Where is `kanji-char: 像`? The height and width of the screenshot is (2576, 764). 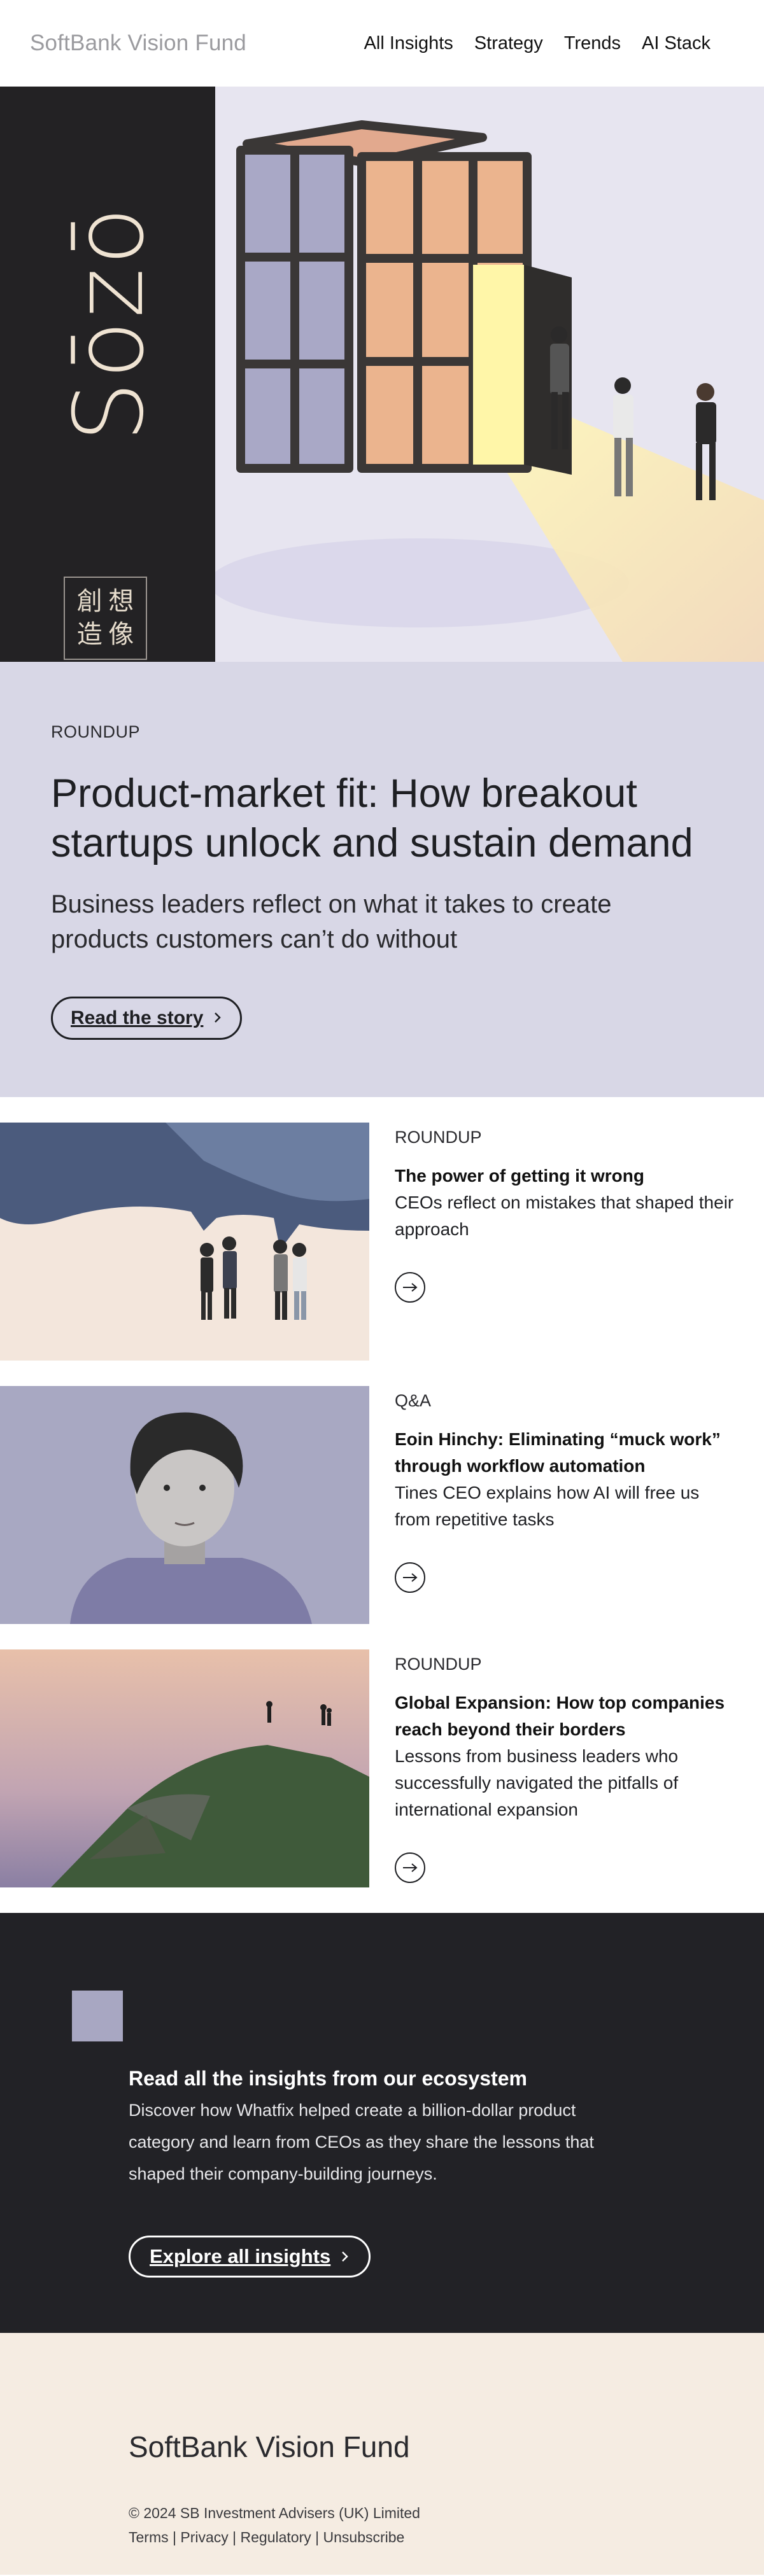
kanji-char: 像 is located at coordinates (121, 634).